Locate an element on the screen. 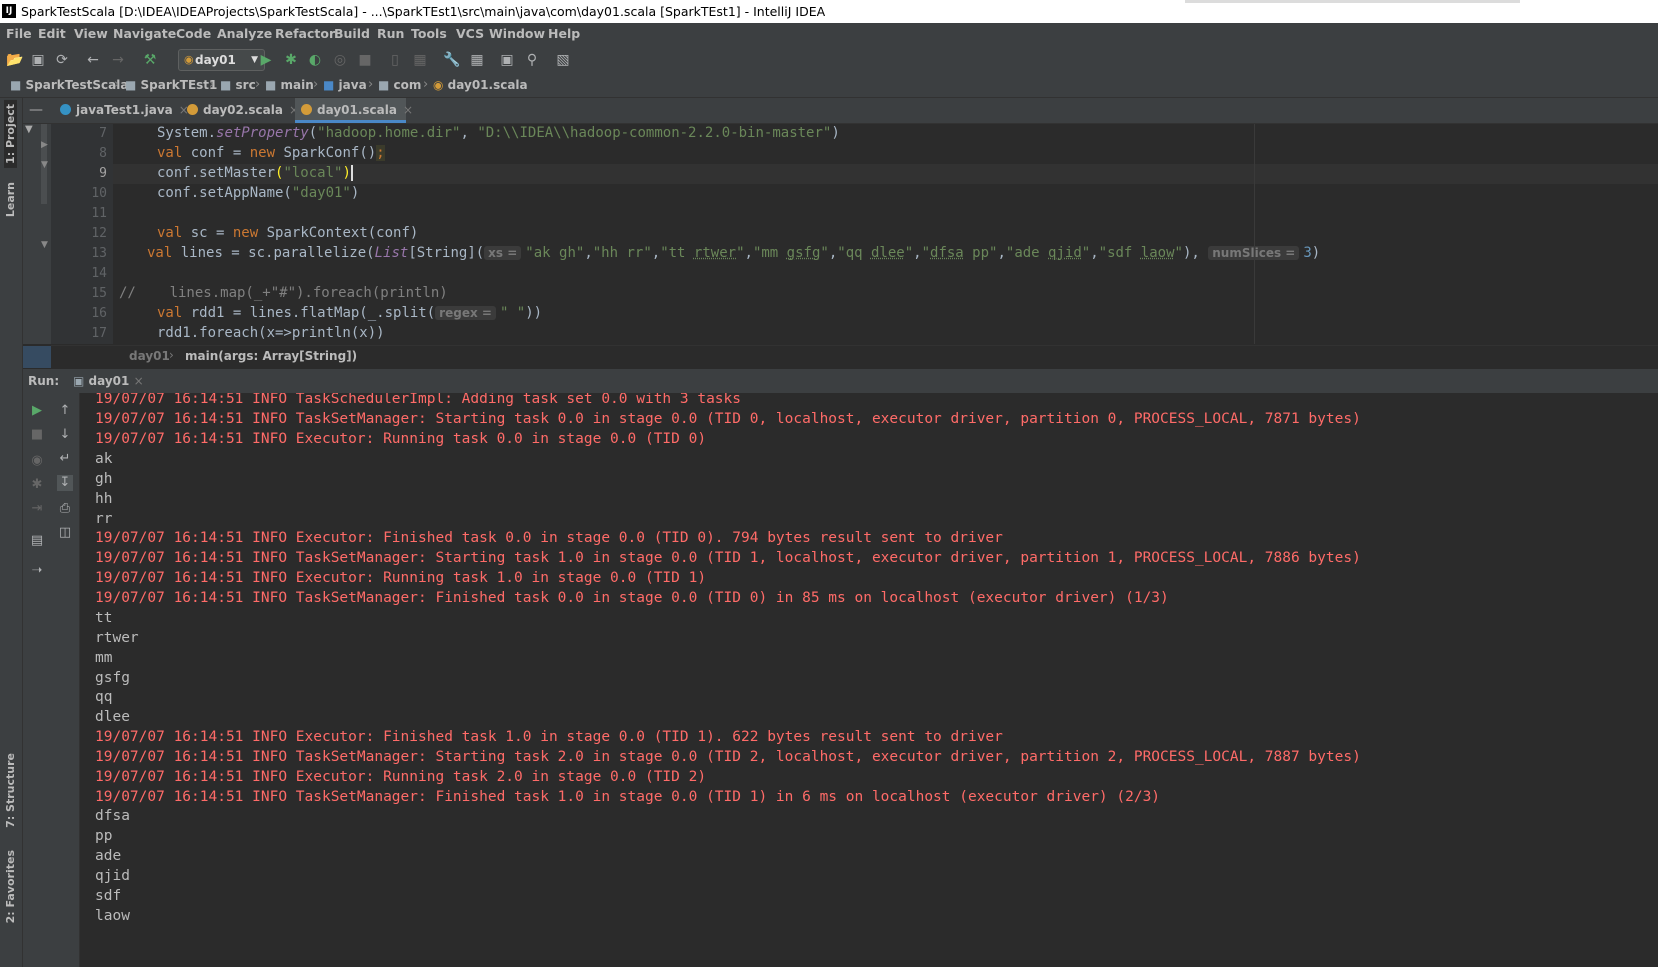  run-tab-day01: ▣ day01 × is located at coordinates (108, 381).